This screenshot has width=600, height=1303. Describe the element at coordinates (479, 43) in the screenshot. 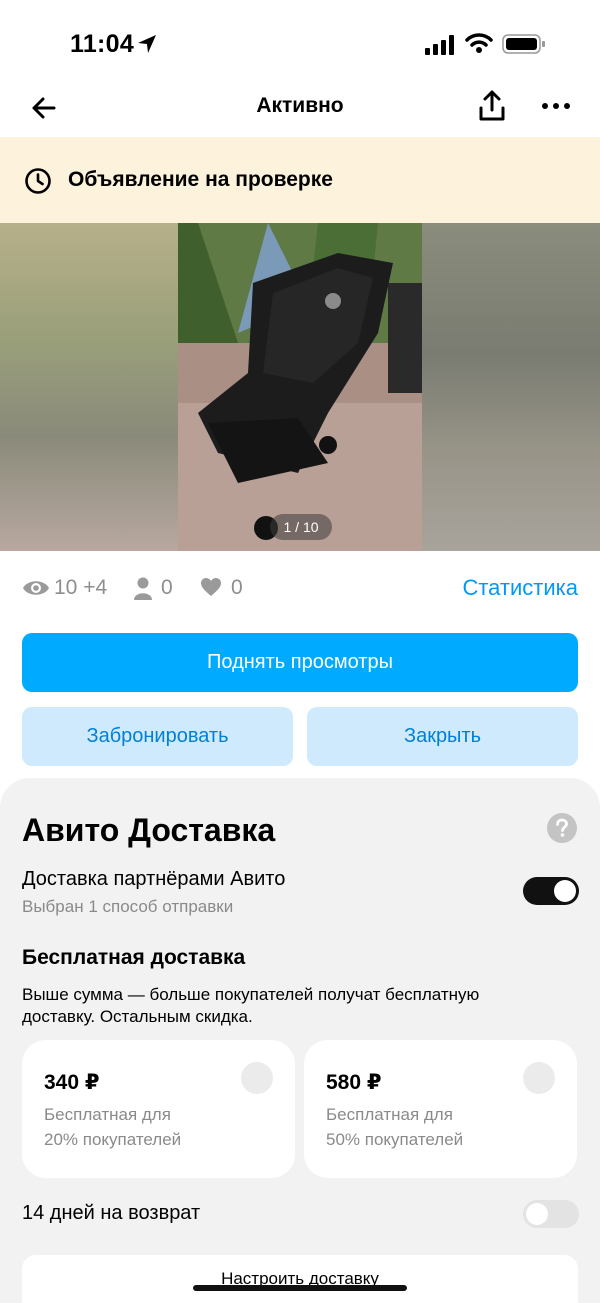

I see `wifi-icon` at that location.